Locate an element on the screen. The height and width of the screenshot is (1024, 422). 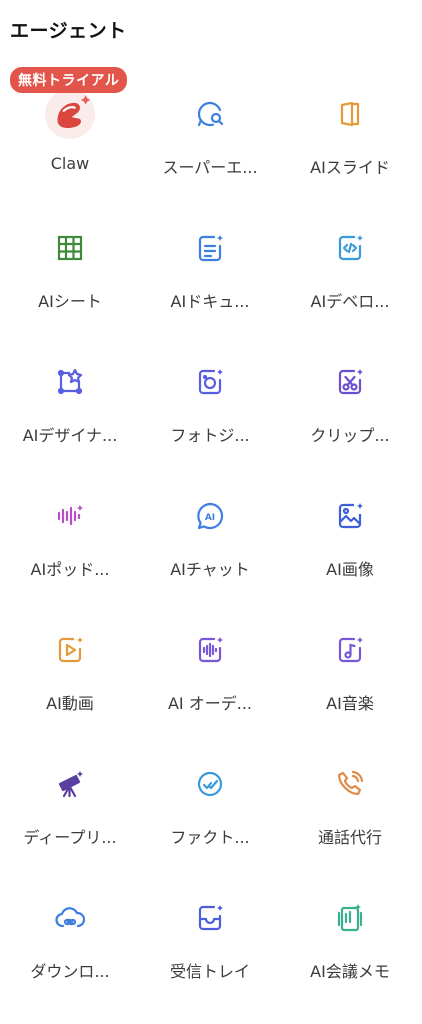
ai-chat-icon: AI is located at coordinates (210, 516).